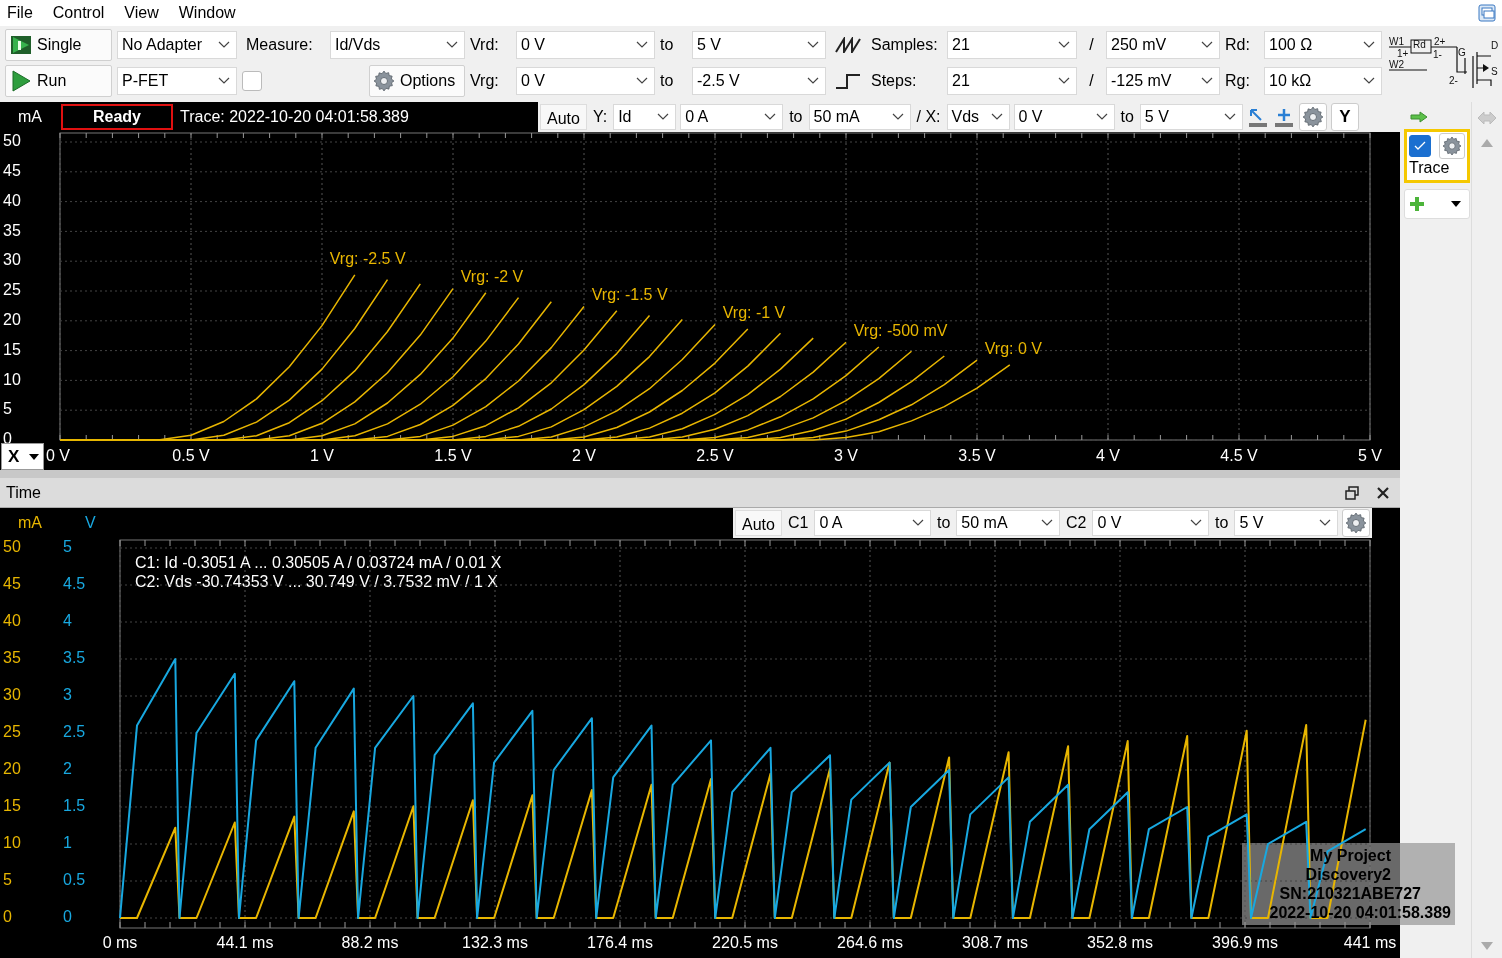 The width and height of the screenshot is (1502, 958). I want to click on y-tick-label: 1, so click(67, 843).